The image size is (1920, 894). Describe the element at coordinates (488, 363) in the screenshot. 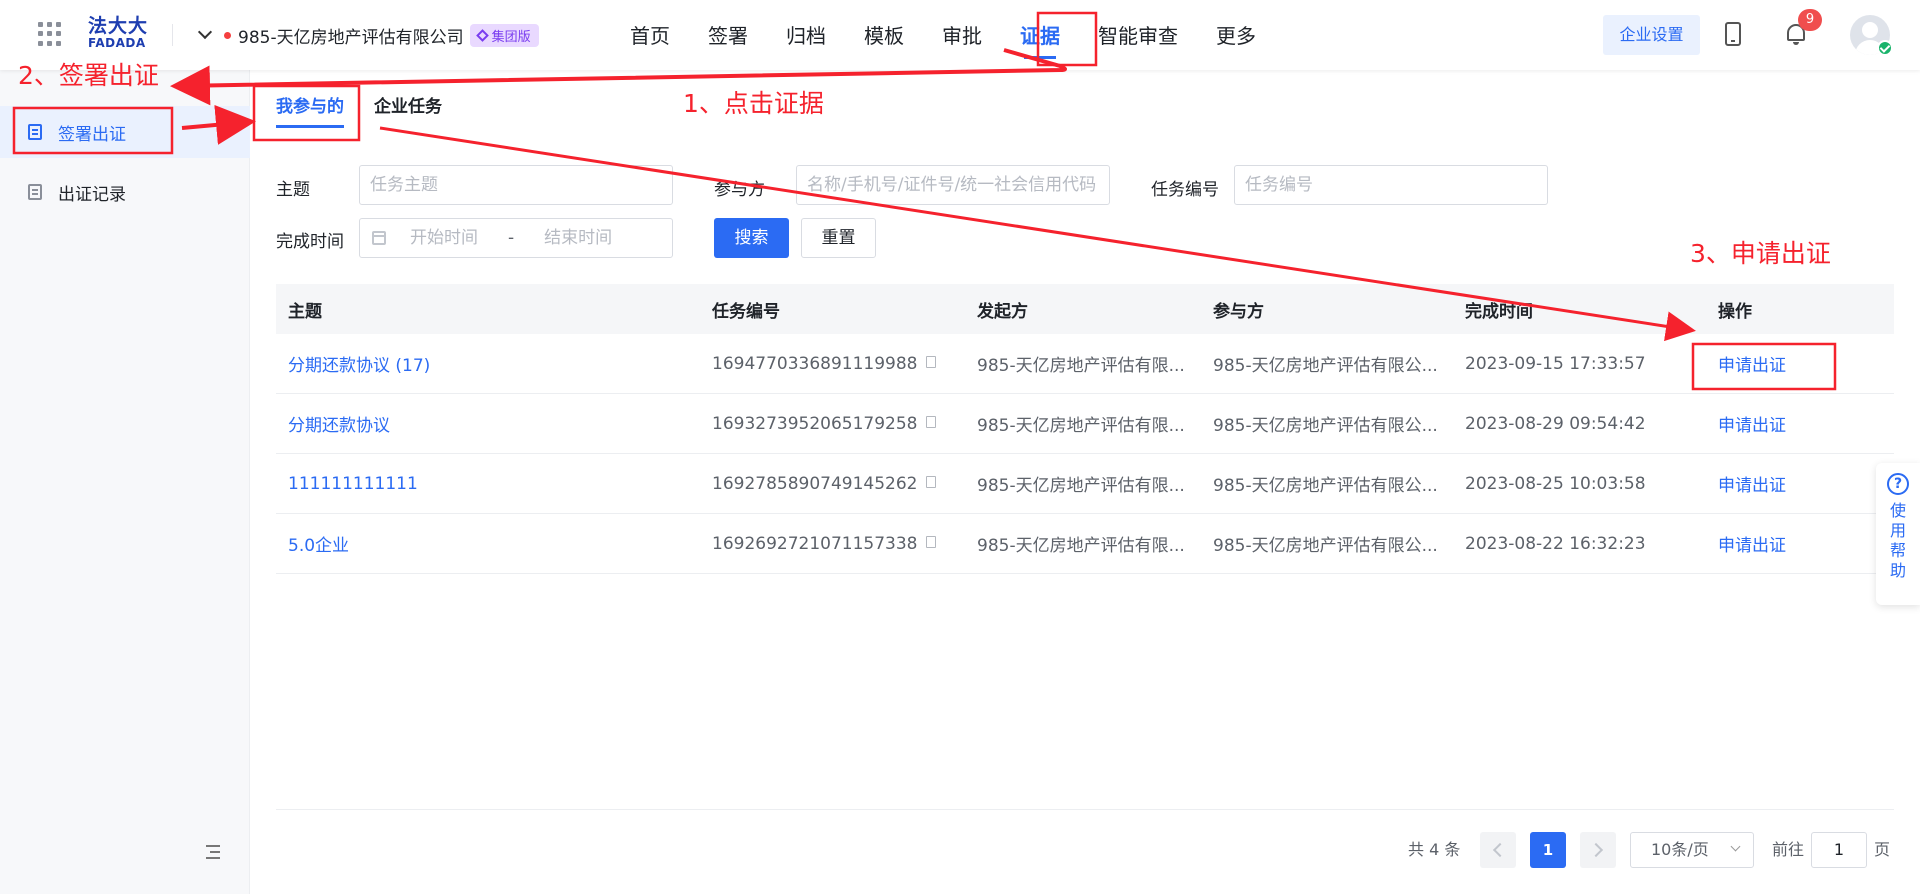

I see `row-subject-link: 分期还款协议 (17)` at that location.